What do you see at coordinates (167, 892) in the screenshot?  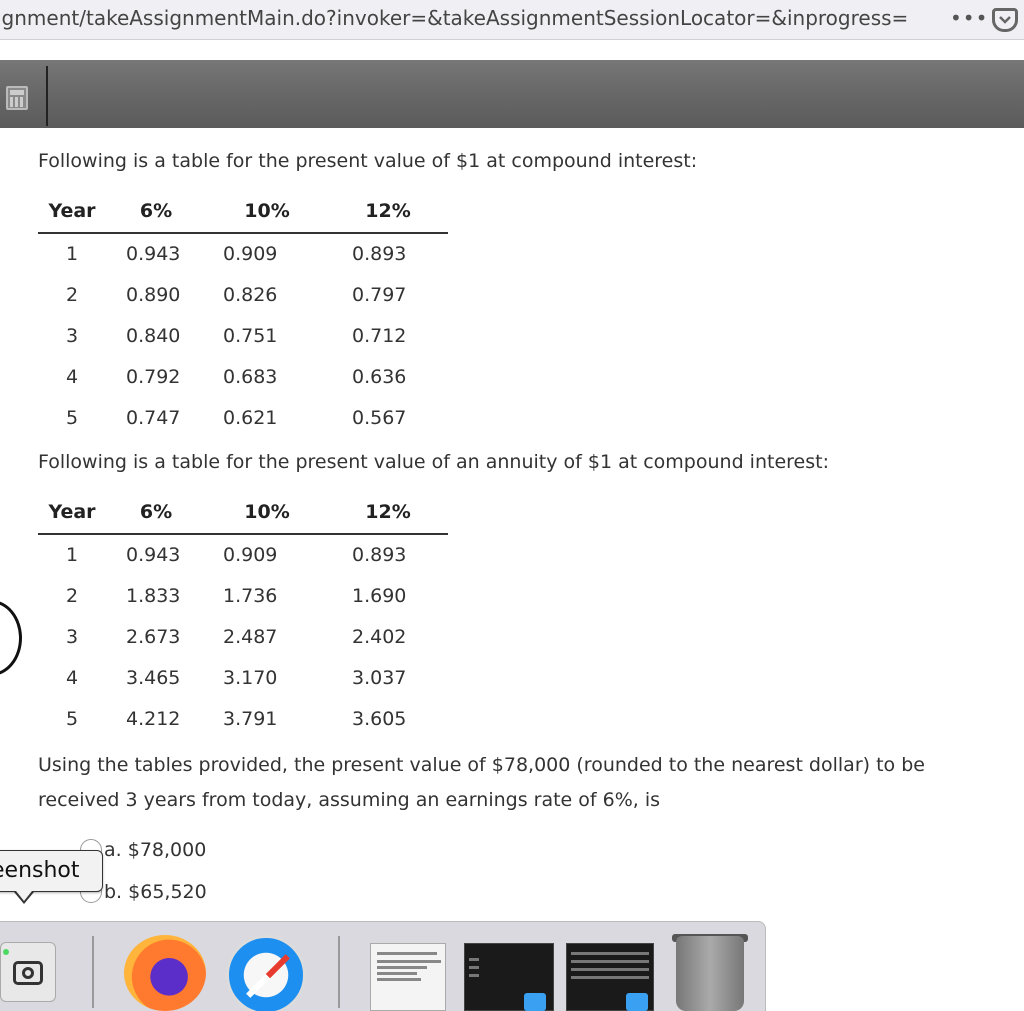 I see `option-text: $65,520` at bounding box center [167, 892].